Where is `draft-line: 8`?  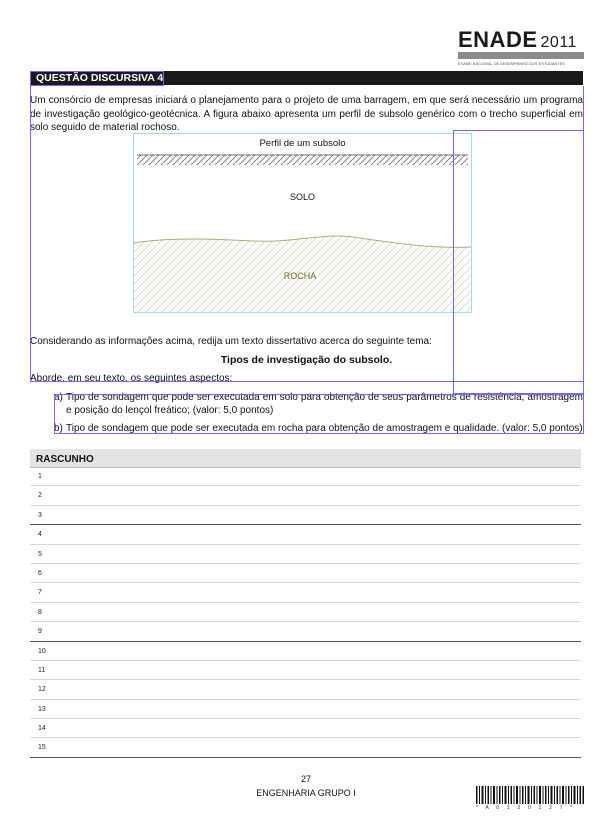
draft-line: 8 is located at coordinates (305, 613).